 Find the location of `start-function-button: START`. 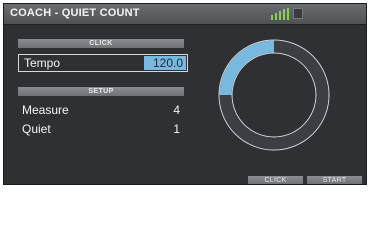

start-function-button: START is located at coordinates (334, 180).